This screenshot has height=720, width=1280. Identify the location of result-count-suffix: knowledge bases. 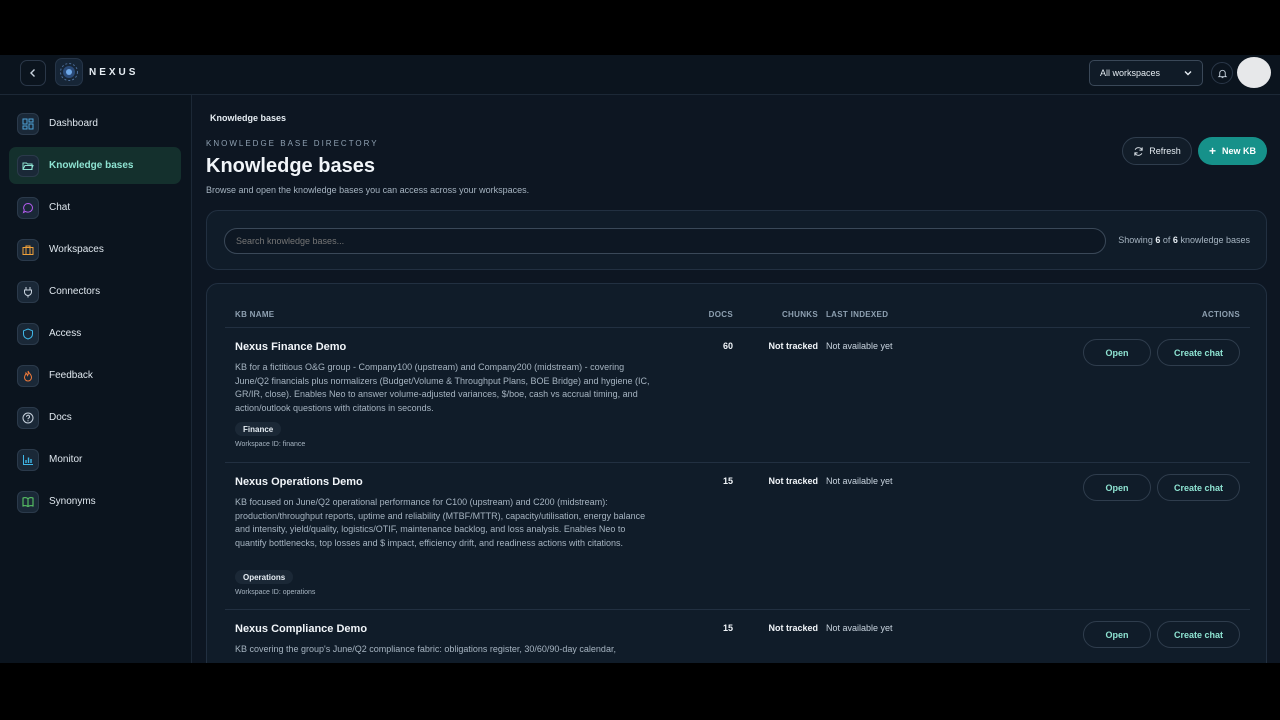
(1215, 240).